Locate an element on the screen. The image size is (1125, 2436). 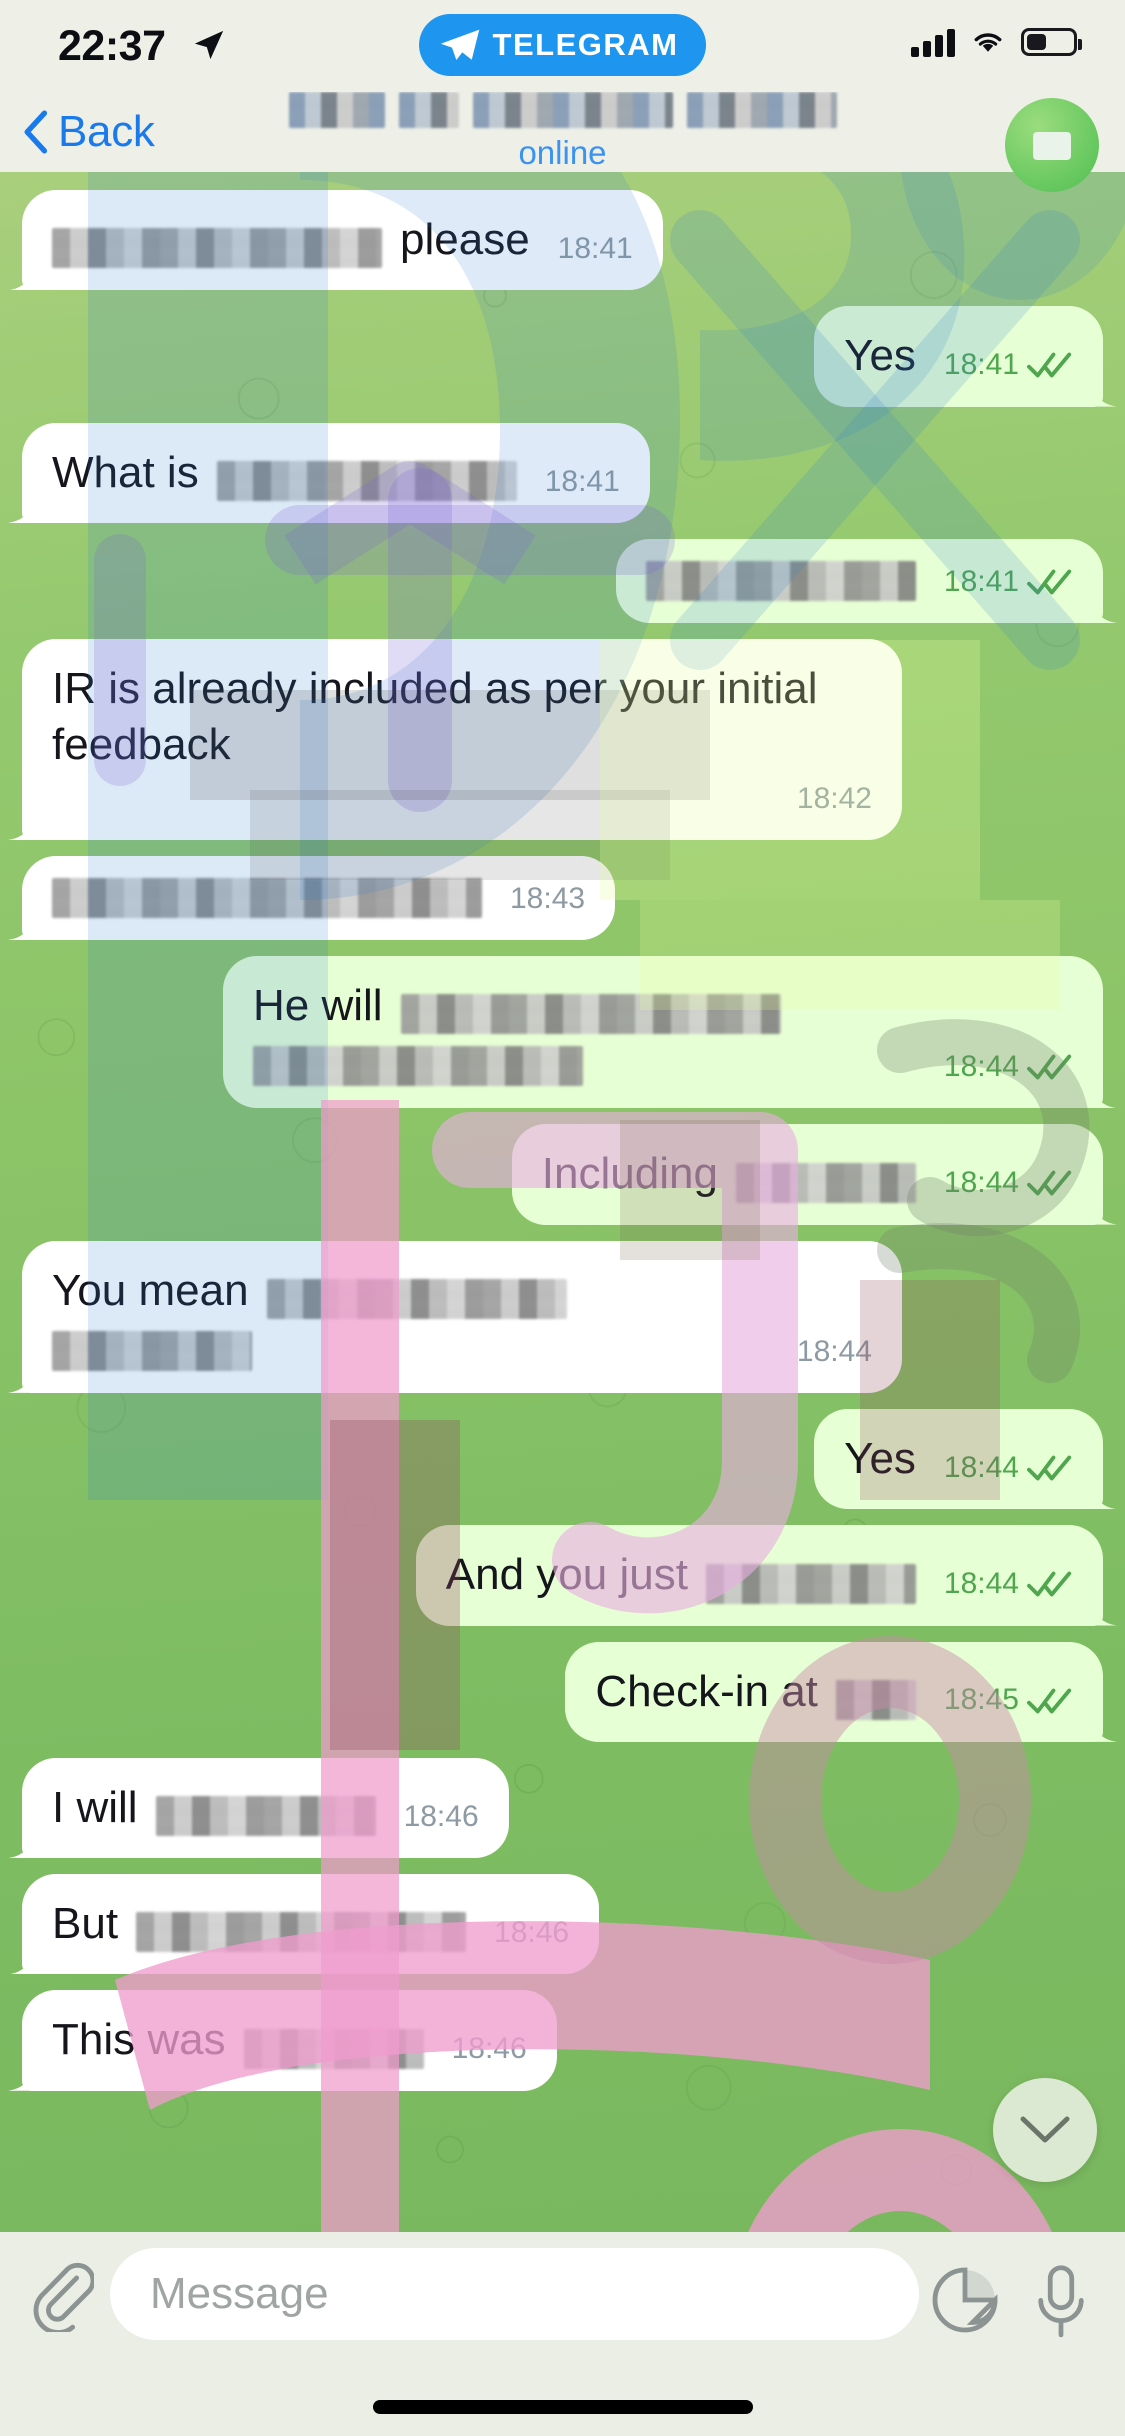
outgoing-message-bubble: He will 18:44 is located at coordinates (663, 1032).